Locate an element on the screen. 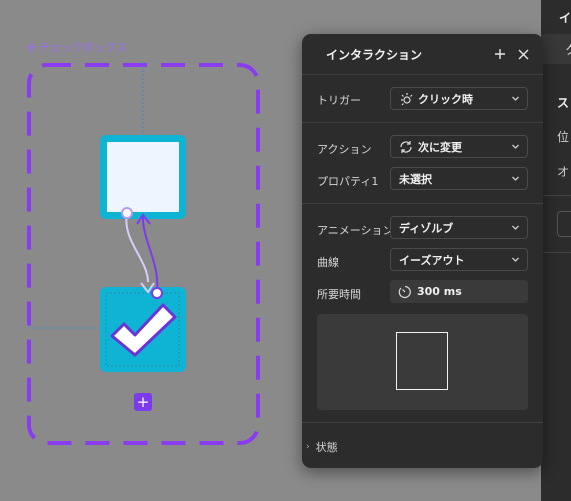 The image size is (571, 501). close-icon is located at coordinates (523, 54).